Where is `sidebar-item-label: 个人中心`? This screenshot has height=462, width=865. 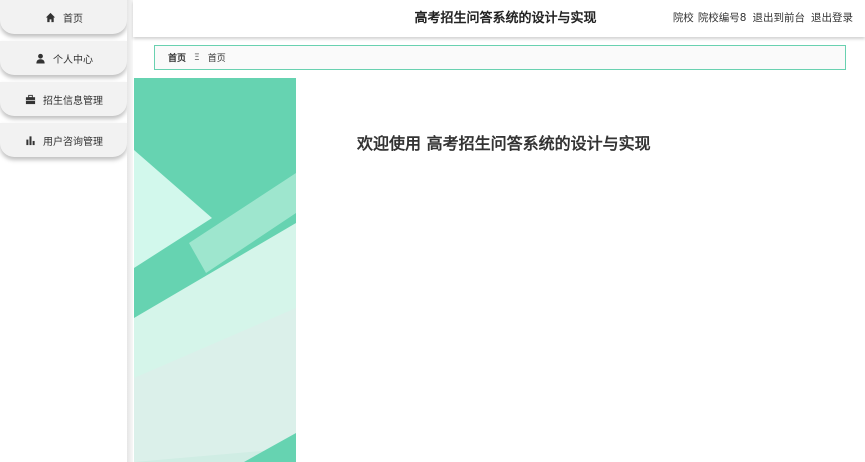
sidebar-item-label: 个人中心 is located at coordinates (73, 60).